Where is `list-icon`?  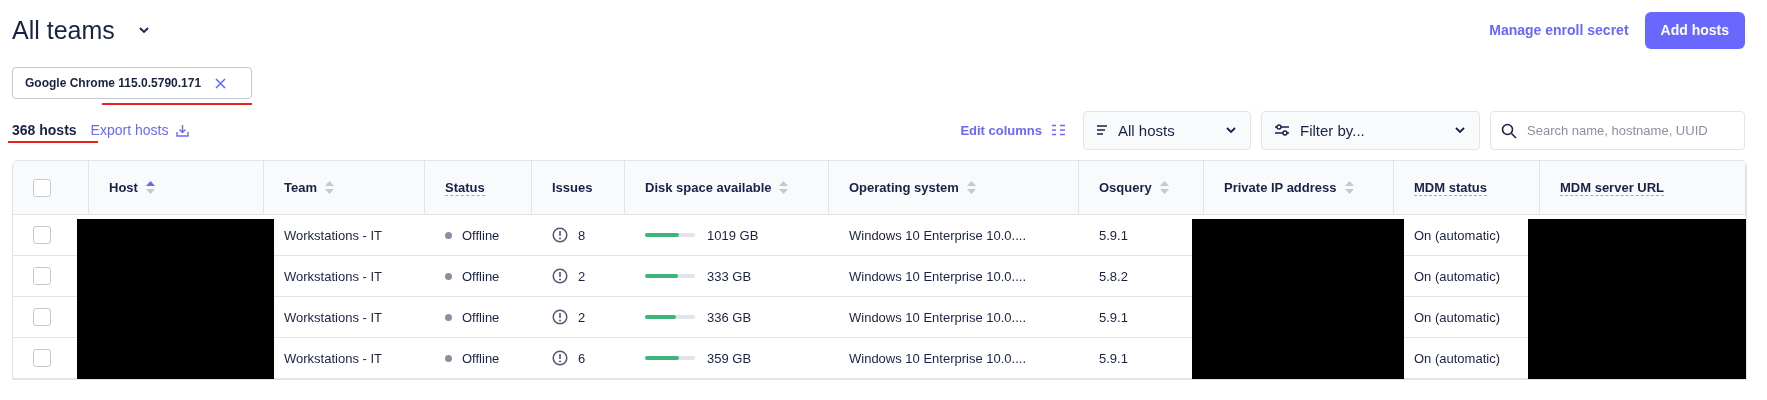 list-icon is located at coordinates (1102, 130).